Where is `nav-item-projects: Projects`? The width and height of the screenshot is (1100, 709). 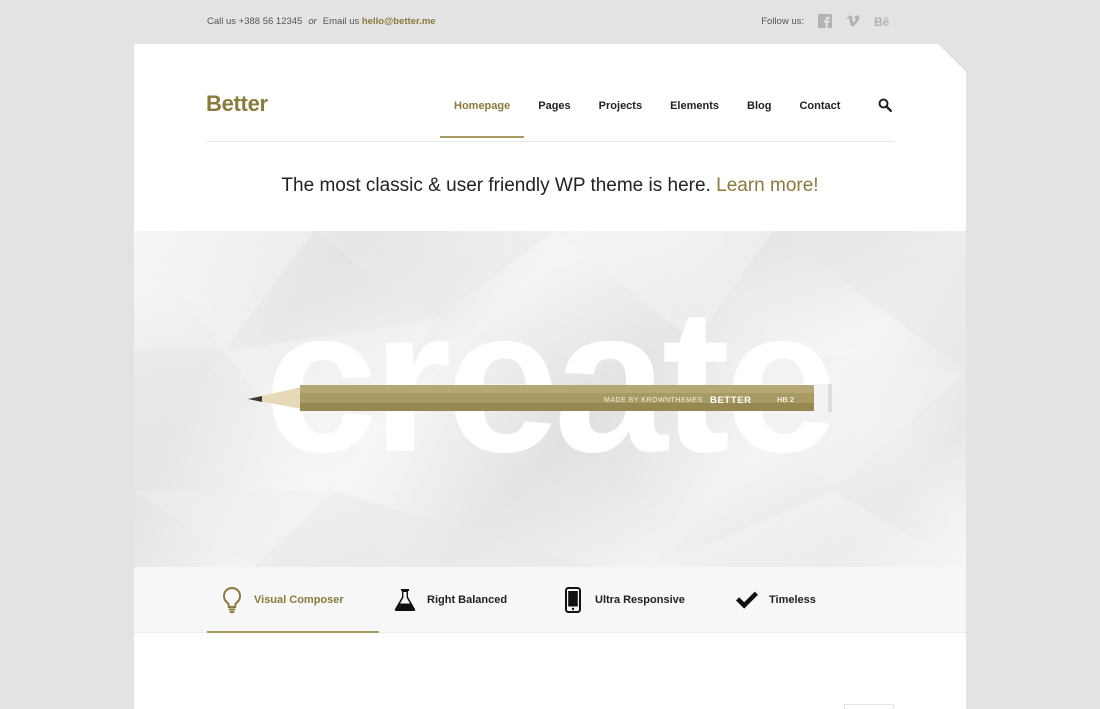 nav-item-projects: Projects is located at coordinates (620, 114).